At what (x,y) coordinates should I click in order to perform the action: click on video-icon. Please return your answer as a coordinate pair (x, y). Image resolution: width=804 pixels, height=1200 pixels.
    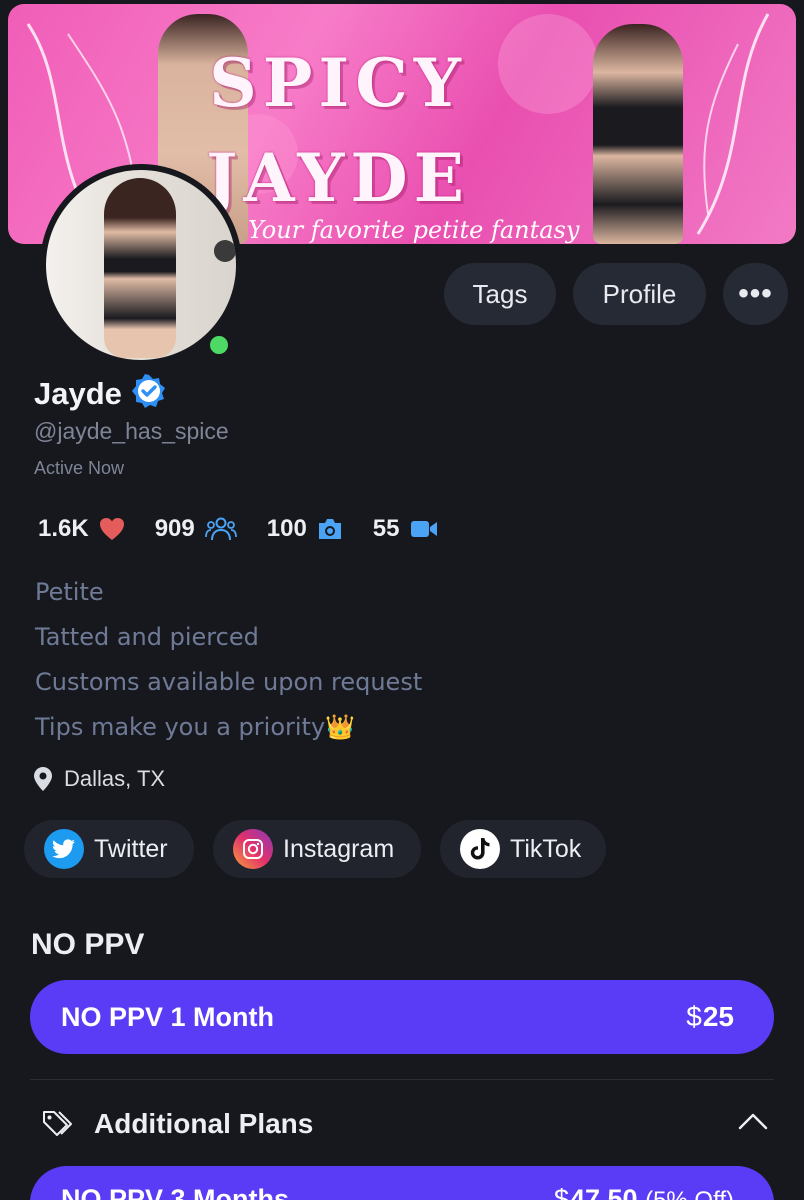
    Looking at the image, I should click on (423, 529).